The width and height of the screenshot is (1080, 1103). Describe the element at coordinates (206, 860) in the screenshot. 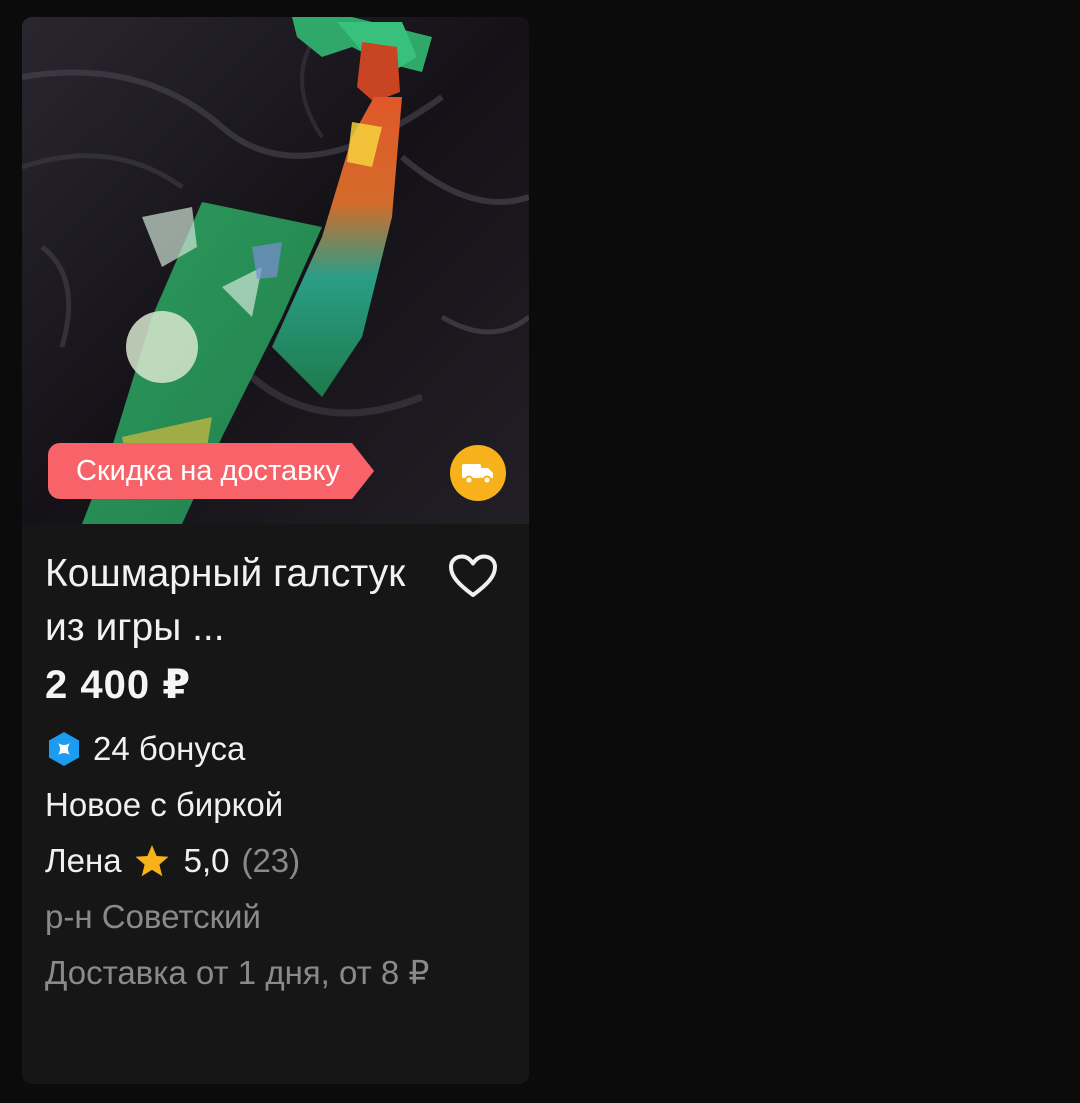

I see `seller-rating: 5,0` at that location.